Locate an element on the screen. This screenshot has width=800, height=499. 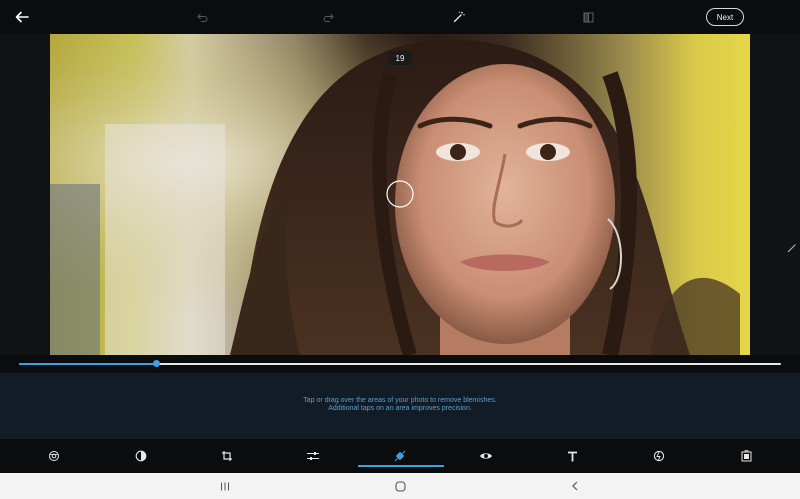
system-nav-bar is located at coordinates (400, 486).